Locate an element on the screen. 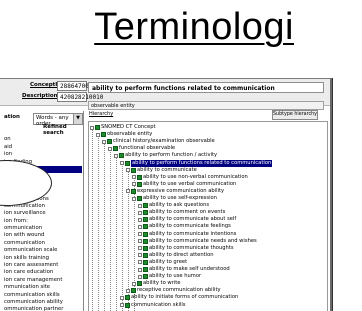 The width and height of the screenshot is (362, 311). list-item: aid is located at coordinates (41, 147).